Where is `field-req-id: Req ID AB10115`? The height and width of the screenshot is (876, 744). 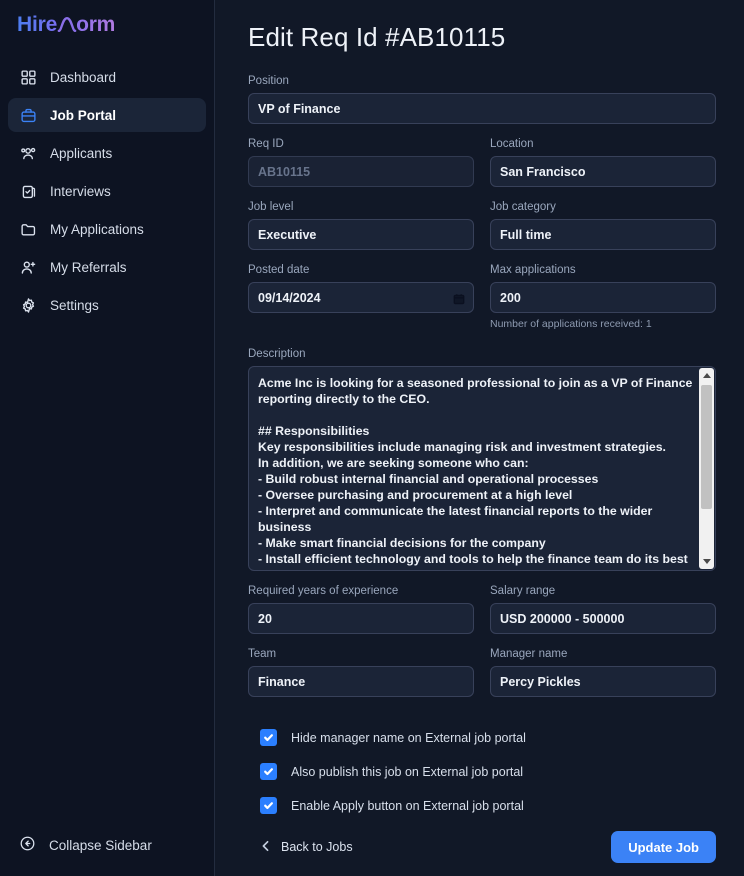
field-req-id: Req ID AB10115 is located at coordinates (361, 162).